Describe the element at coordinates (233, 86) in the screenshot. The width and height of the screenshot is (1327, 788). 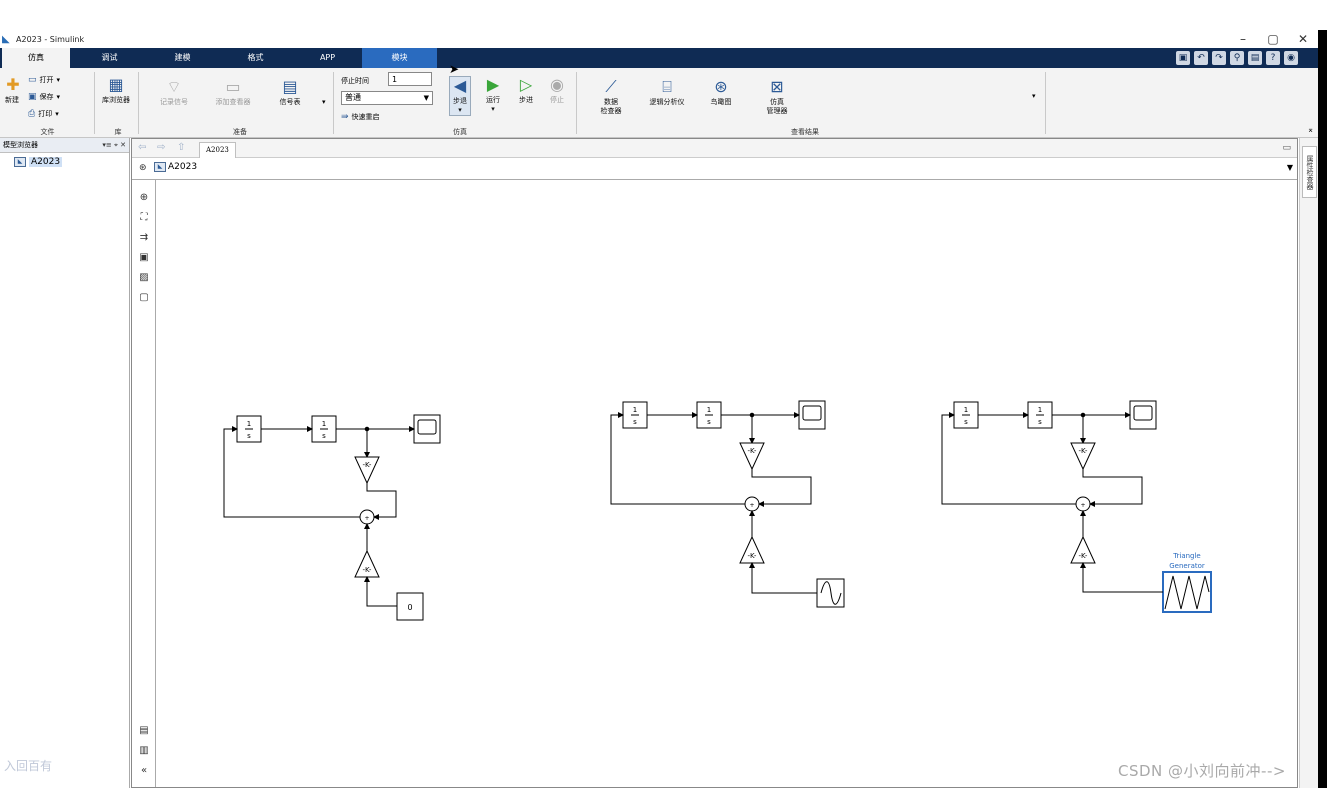
I see `viewer-icon: ▭` at that location.